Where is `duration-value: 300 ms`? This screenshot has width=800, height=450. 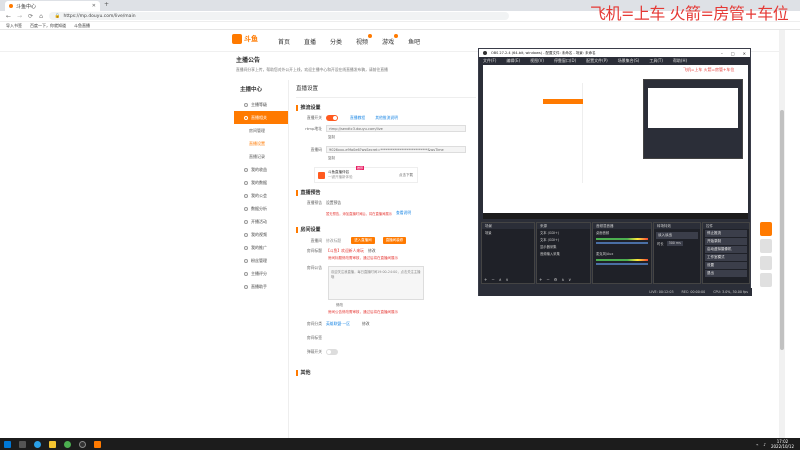
duration-value: 300 ms is located at coordinates (674, 243).